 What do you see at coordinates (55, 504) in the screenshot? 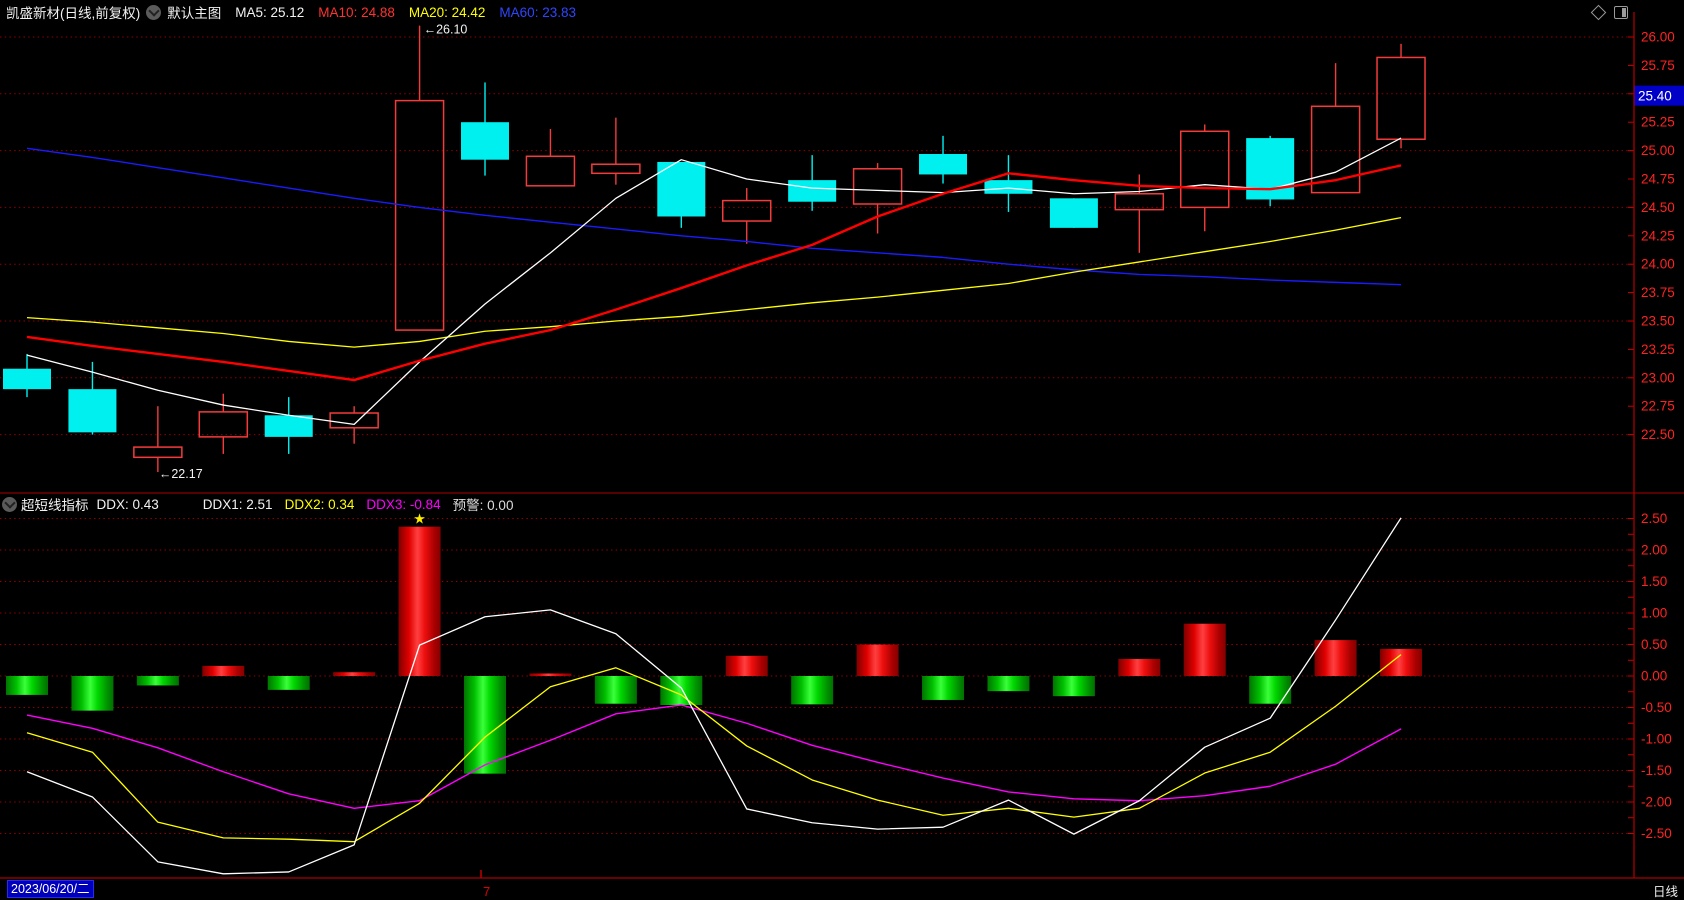
I see `indicator-name: 超短线指标` at bounding box center [55, 504].